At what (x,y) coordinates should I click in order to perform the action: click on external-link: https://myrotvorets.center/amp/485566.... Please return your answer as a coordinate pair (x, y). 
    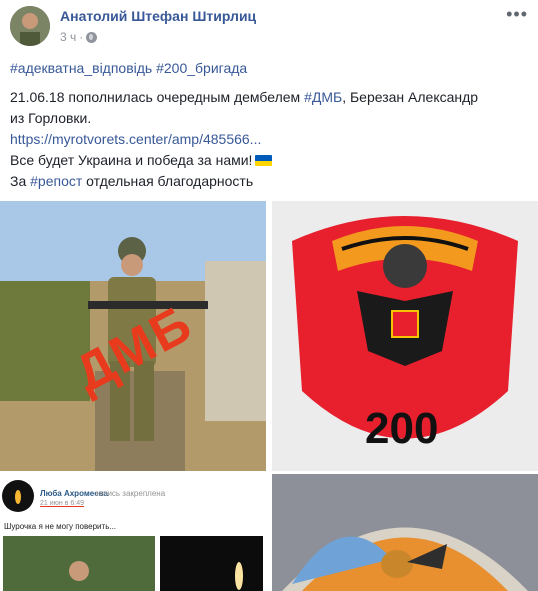
    Looking at the image, I should click on (135, 139).